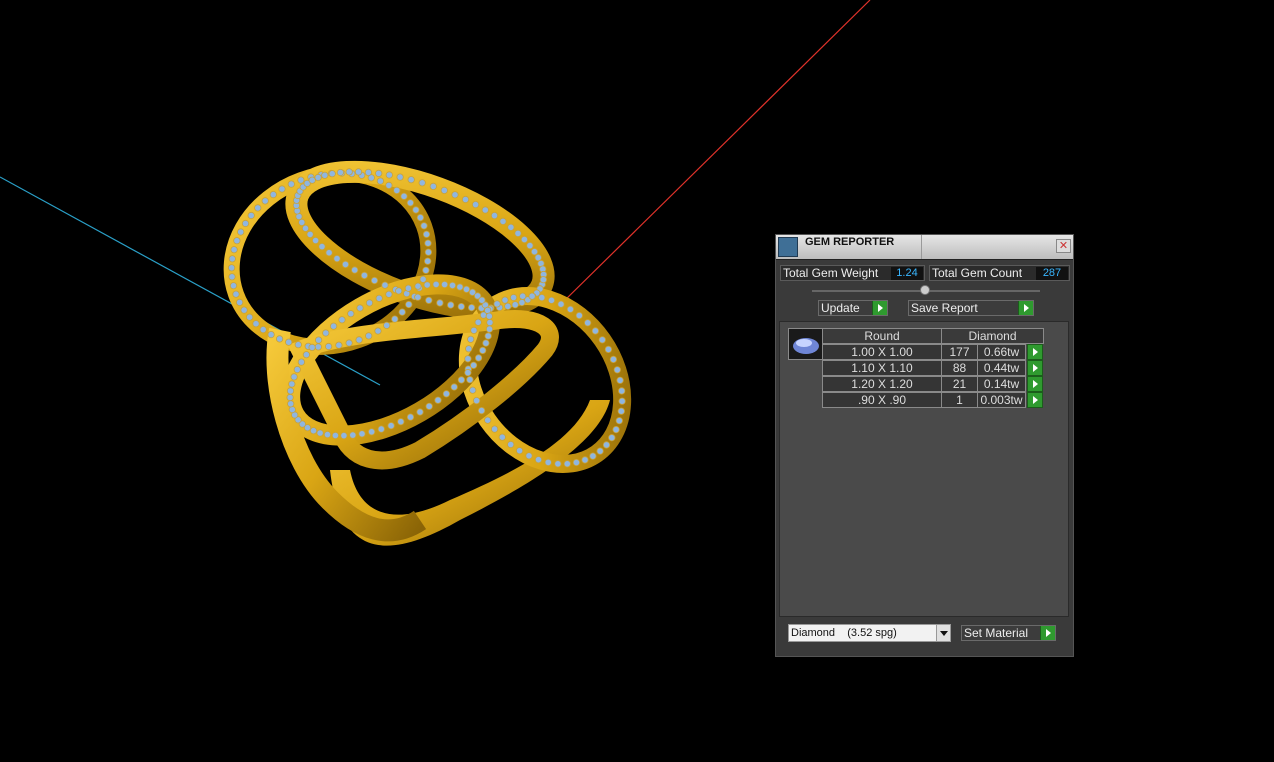  Describe the element at coordinates (992, 336) in the screenshot. I see `column-header-material: Diamond` at that location.